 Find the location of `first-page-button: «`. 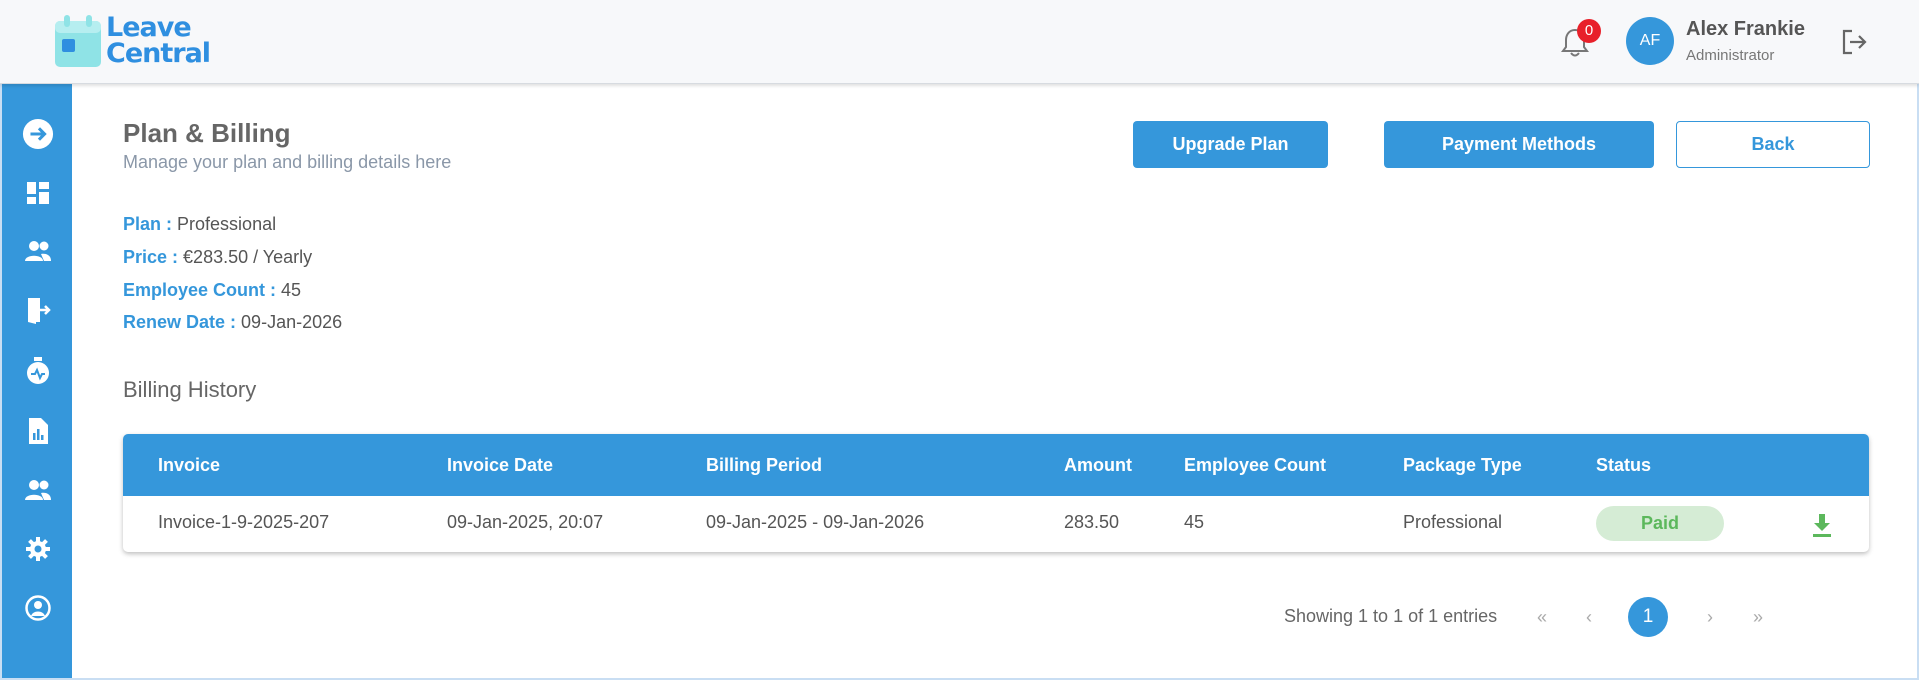

first-page-button: « is located at coordinates (1542, 617).